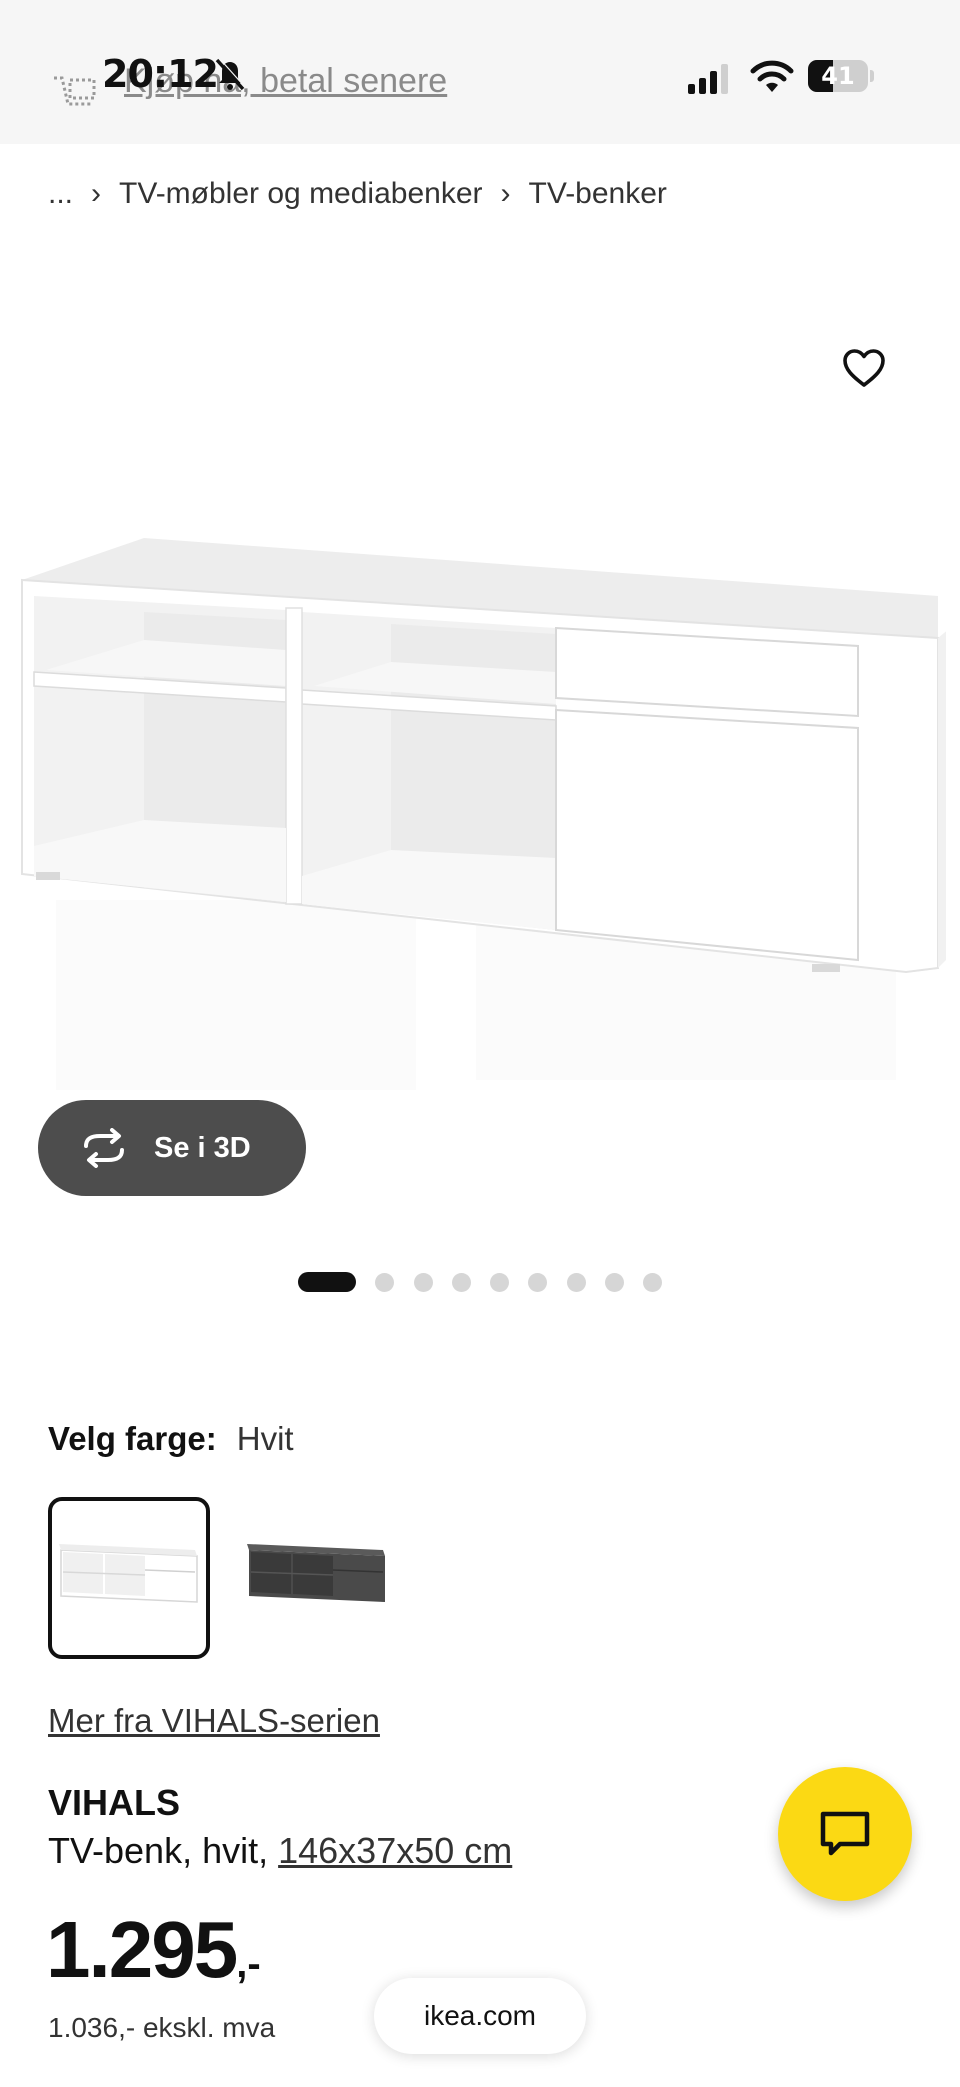 The height and width of the screenshot is (2087, 960). I want to click on browser-url-bar: ikea.com, so click(480, 2016).